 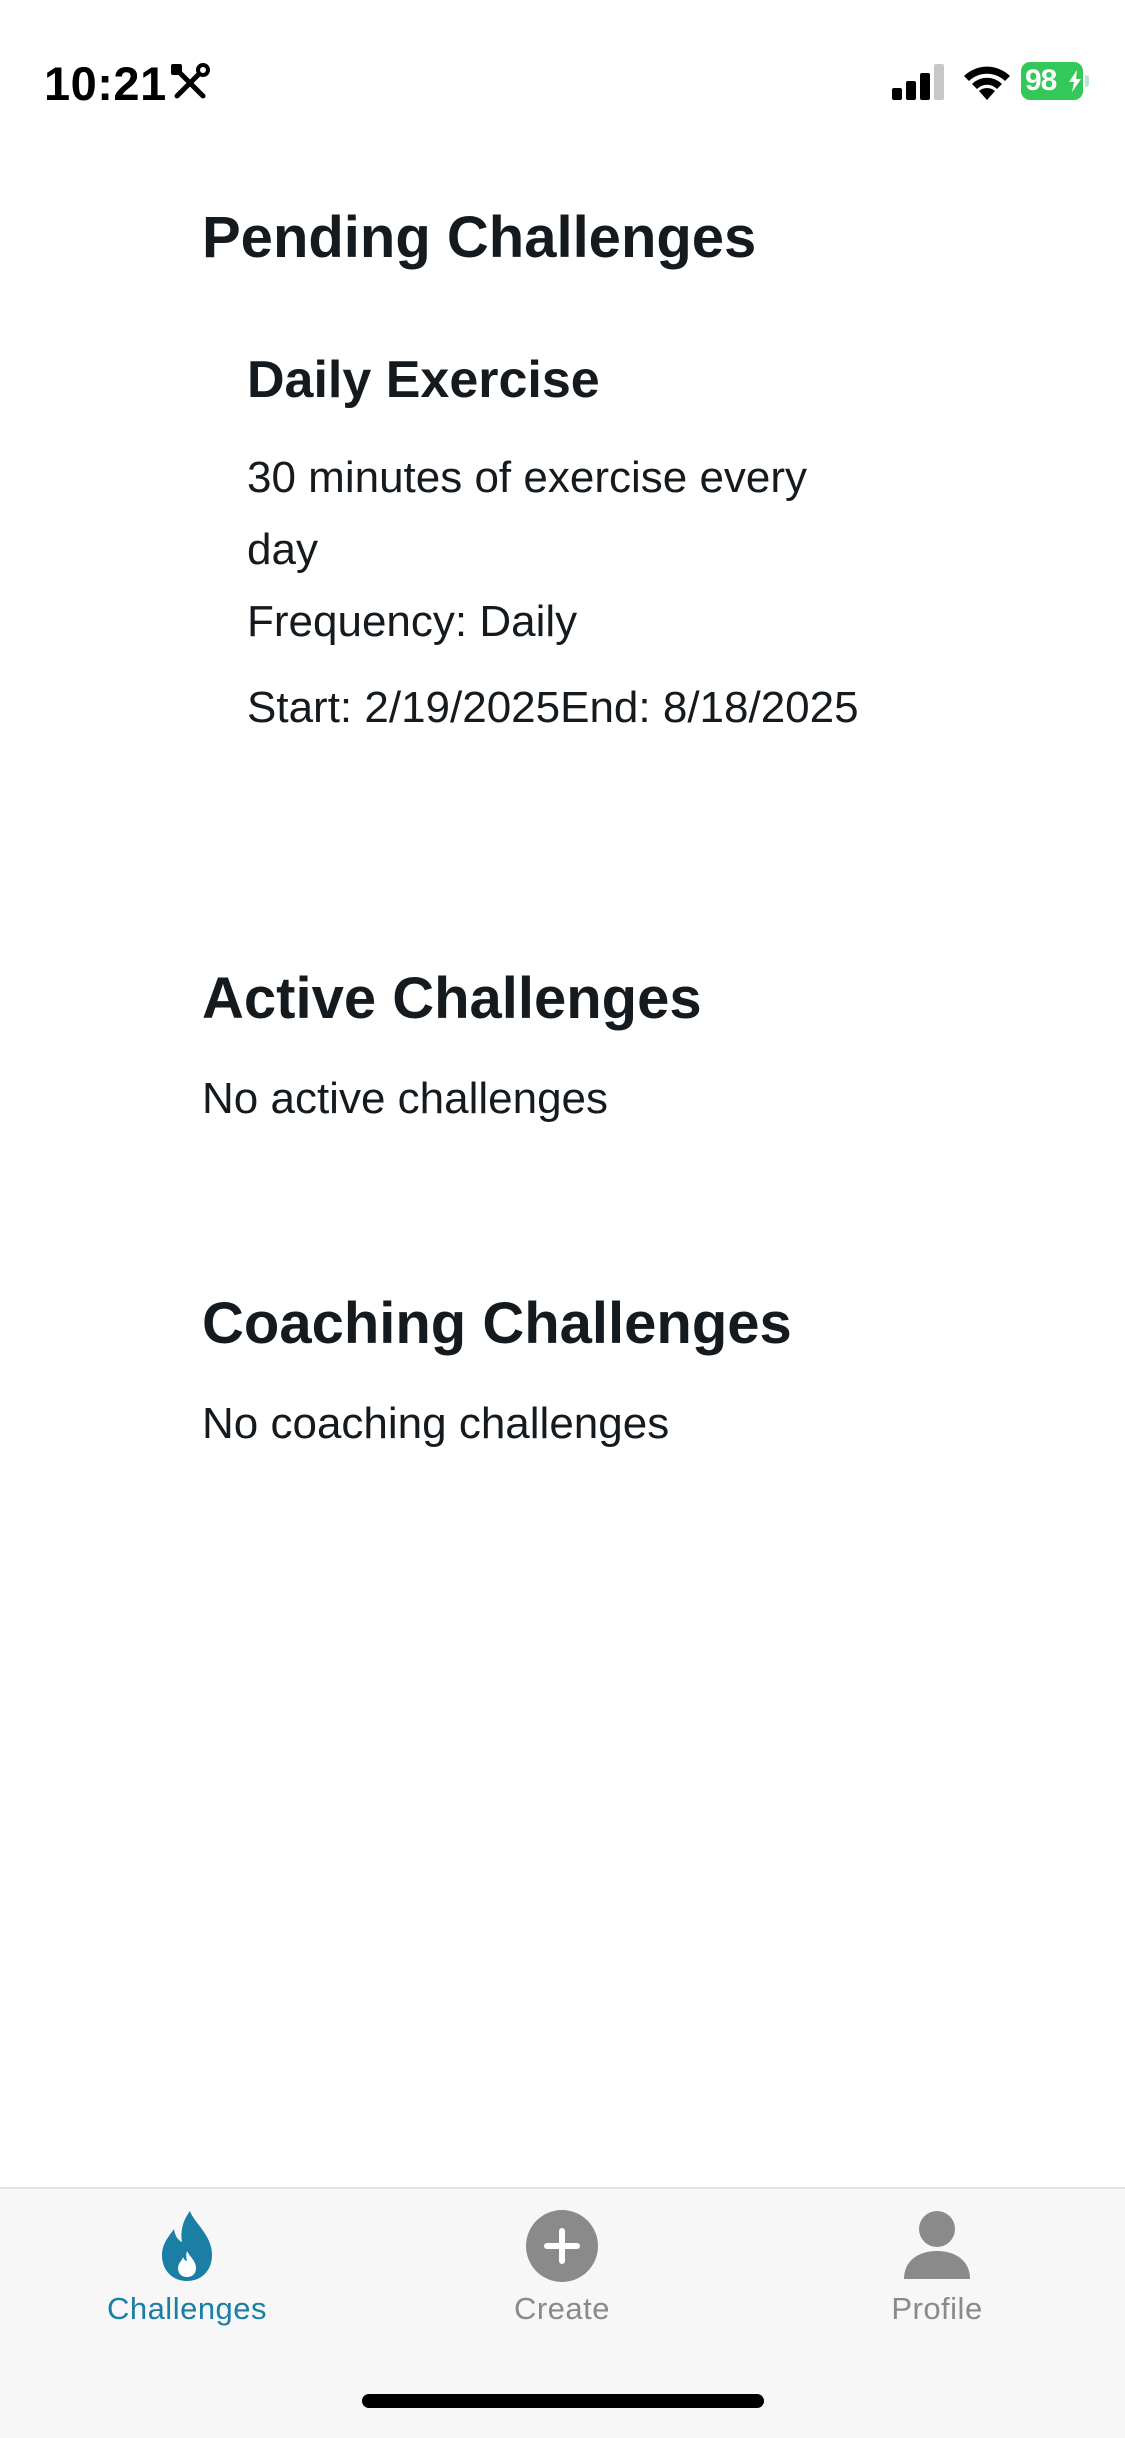 What do you see at coordinates (527, 513) in the screenshot?
I see `challenge-description: 30 minutes of exercise every day` at bounding box center [527, 513].